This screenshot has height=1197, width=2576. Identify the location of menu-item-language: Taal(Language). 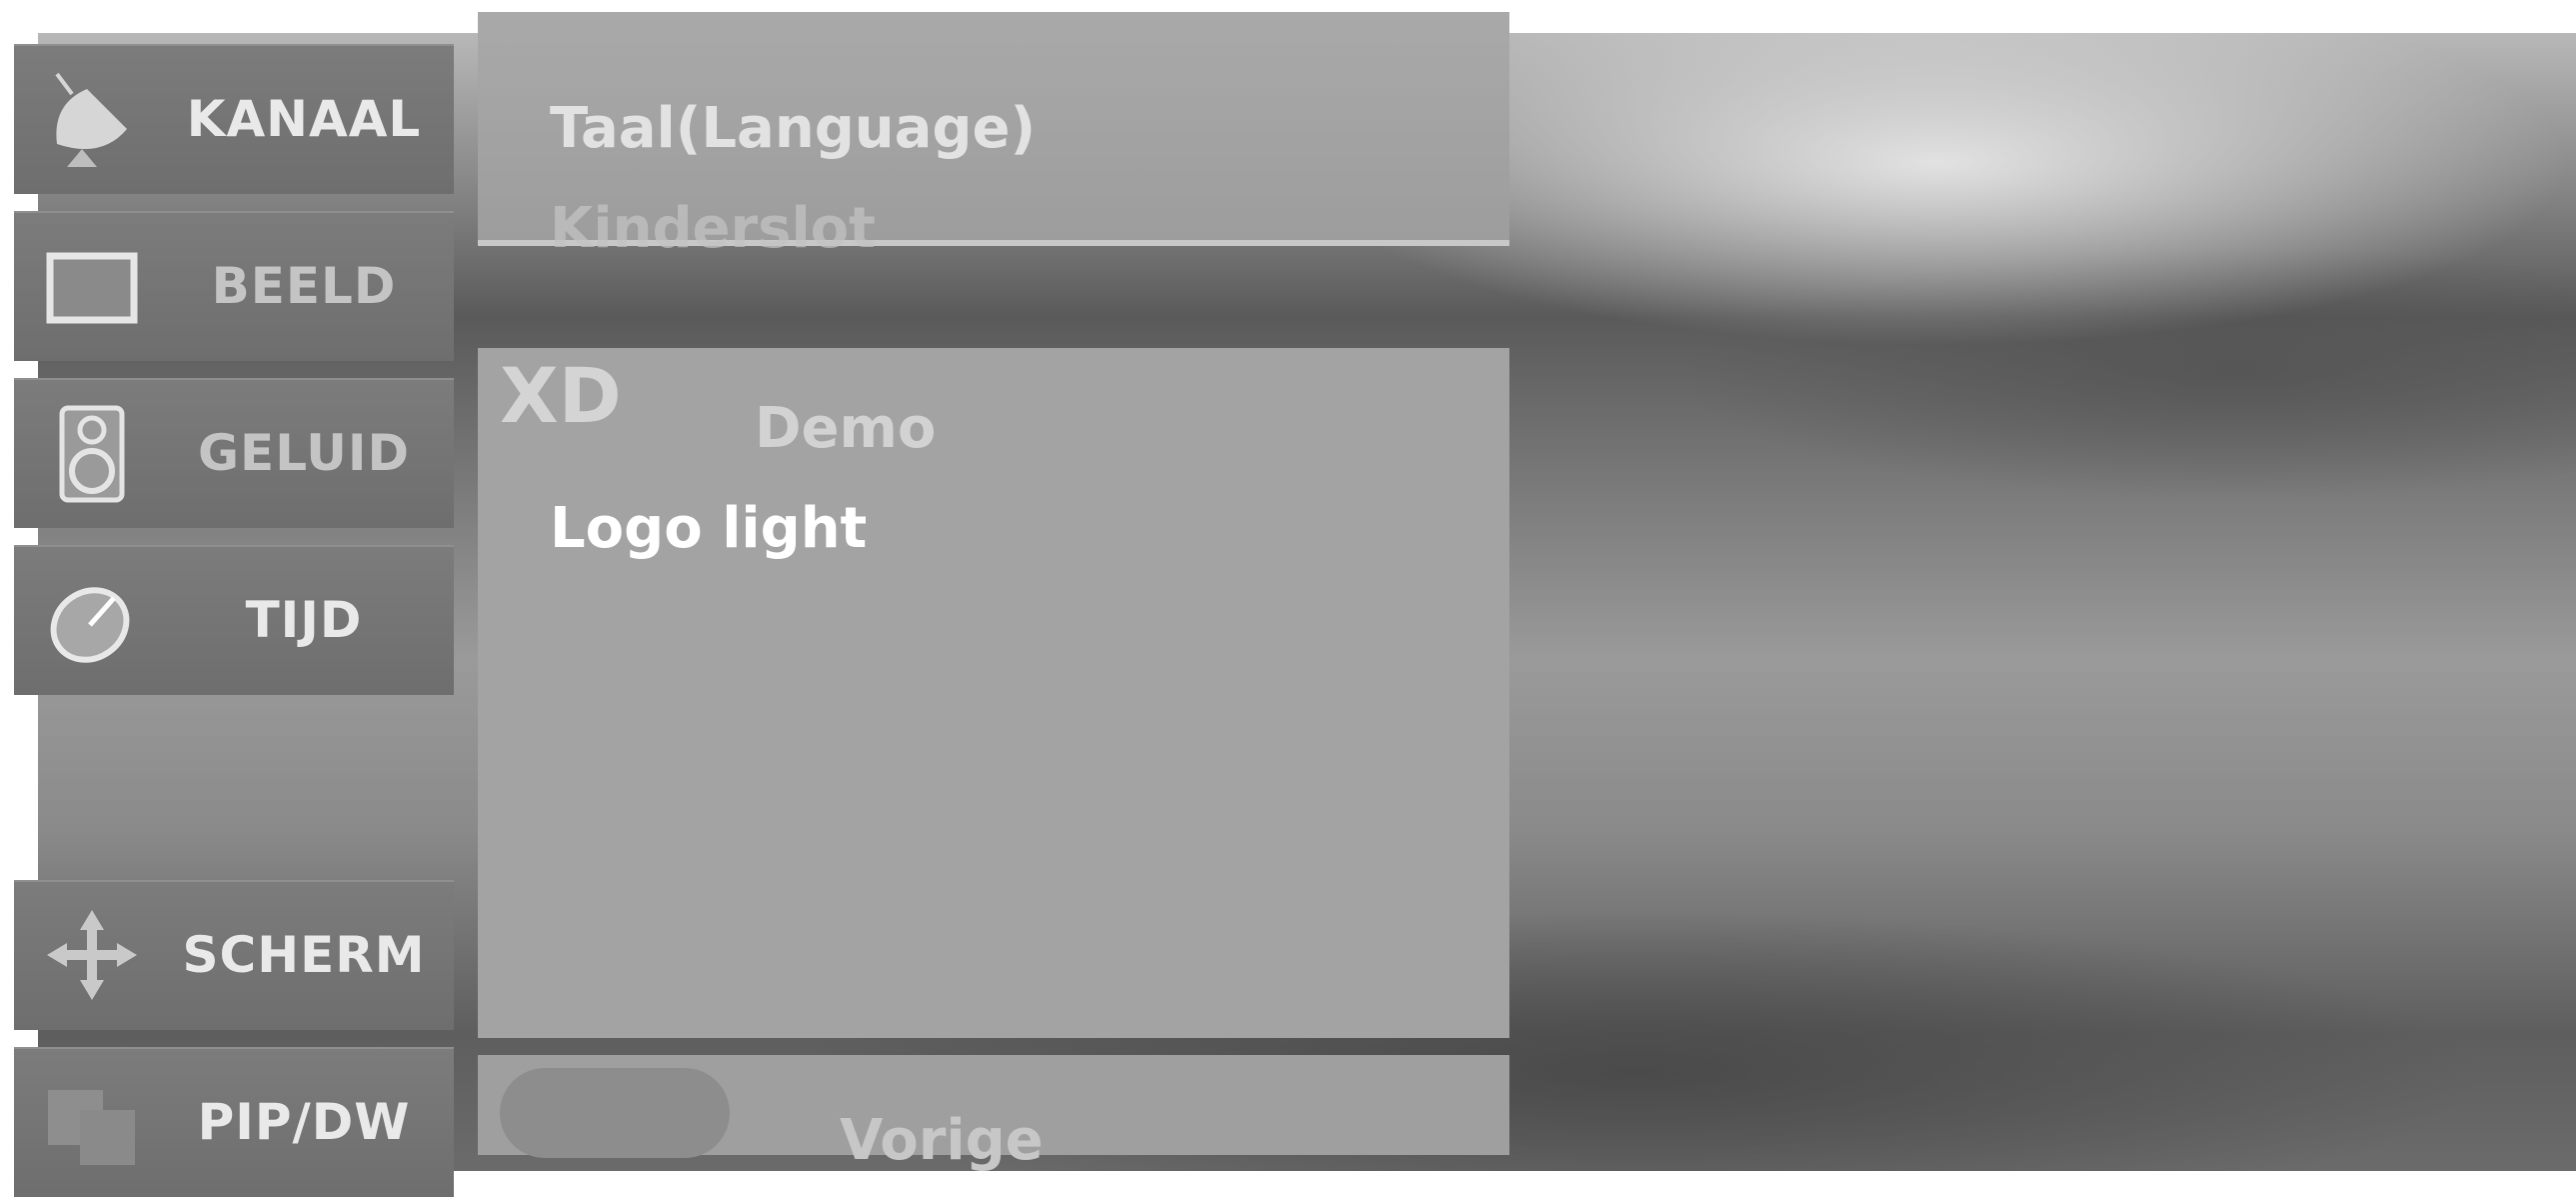
(793, 128).